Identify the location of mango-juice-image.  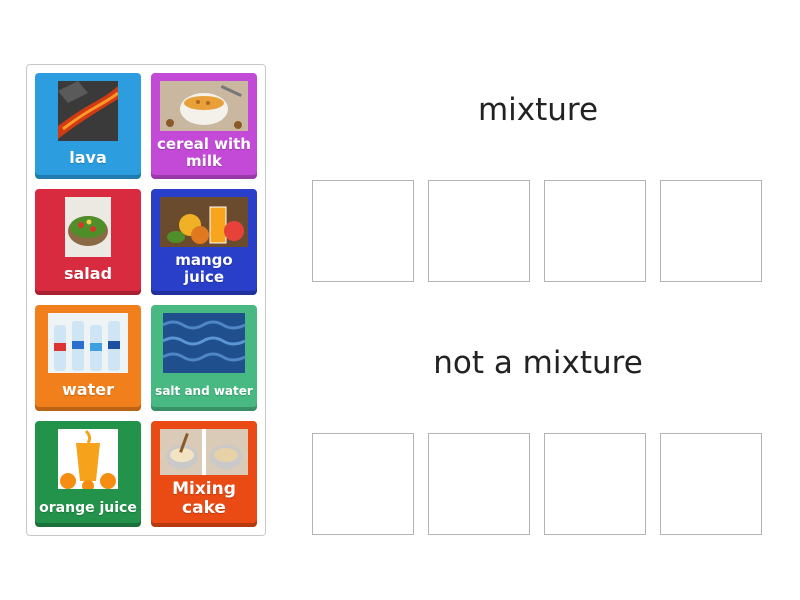
(204, 222).